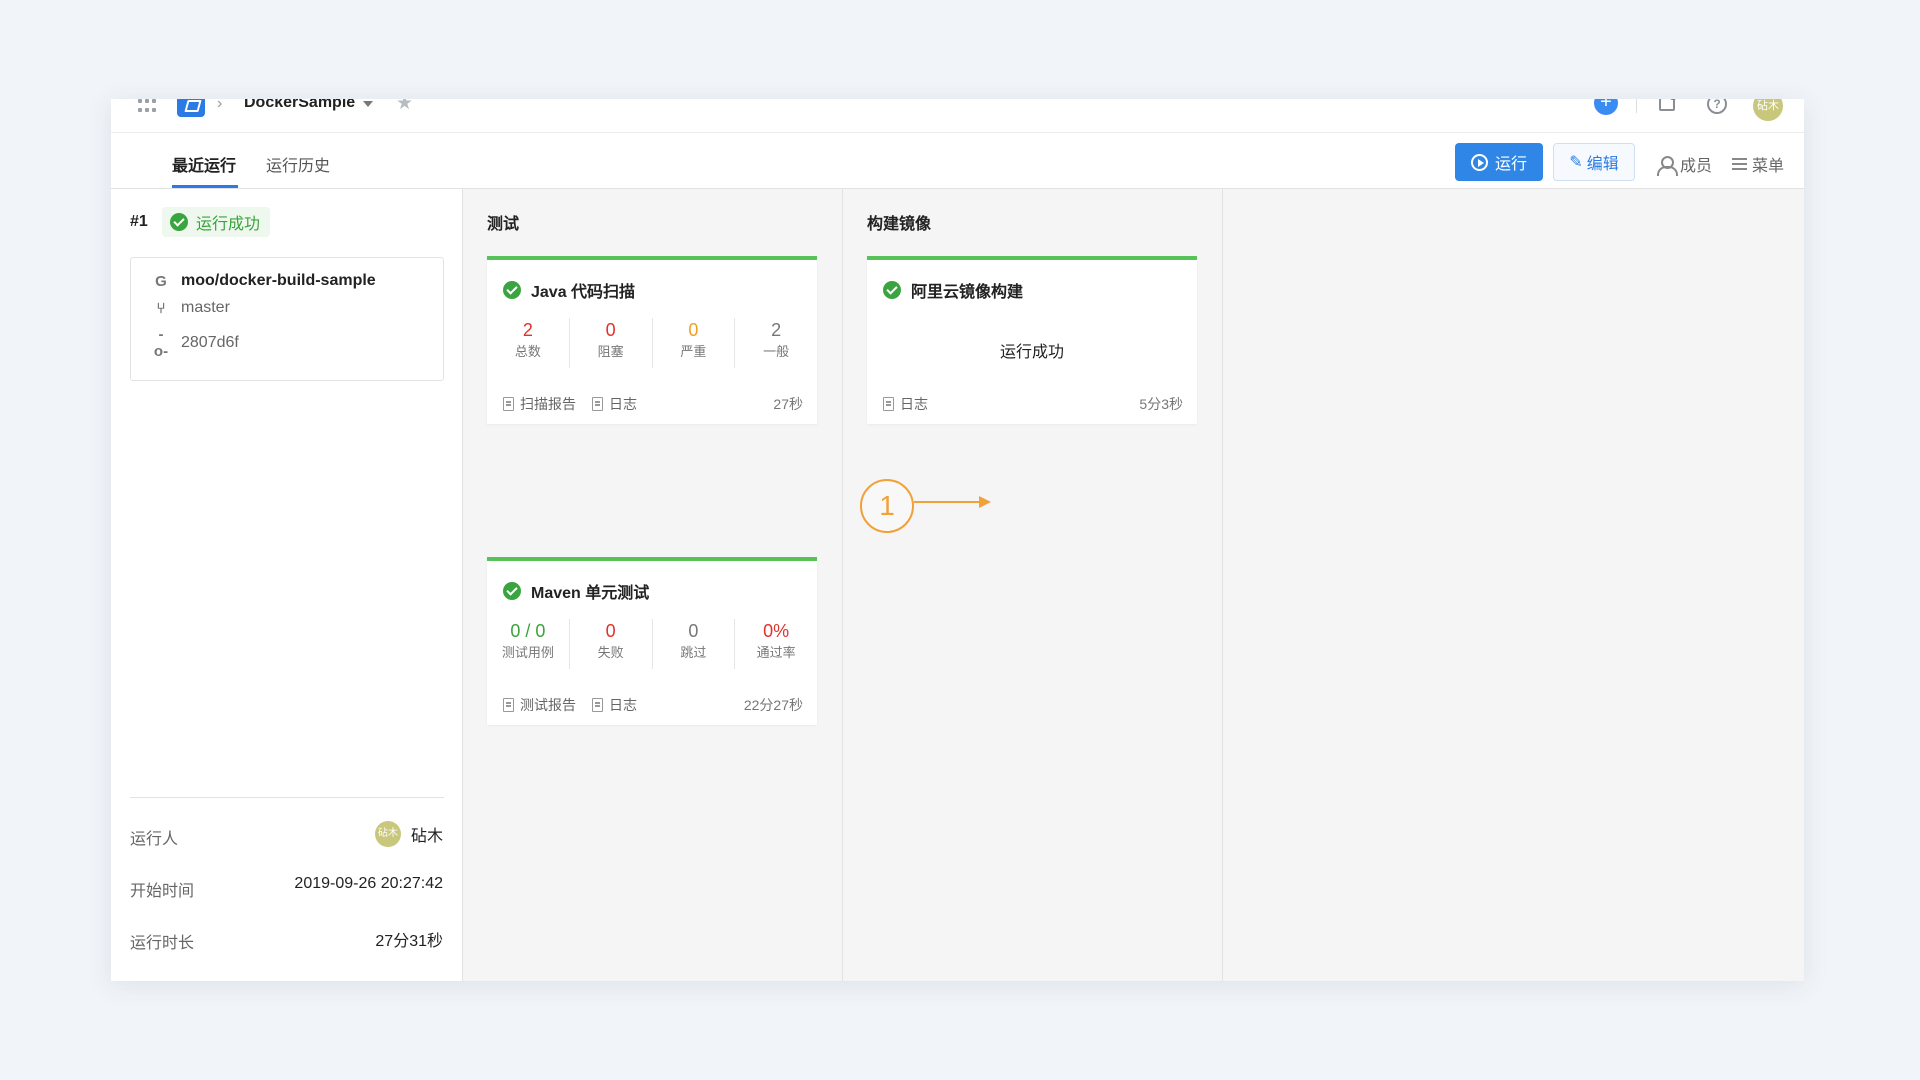 Image resolution: width=1920 pixels, height=1080 pixels. Describe the element at coordinates (139, 221) in the screenshot. I see `run-number: #1` at that location.